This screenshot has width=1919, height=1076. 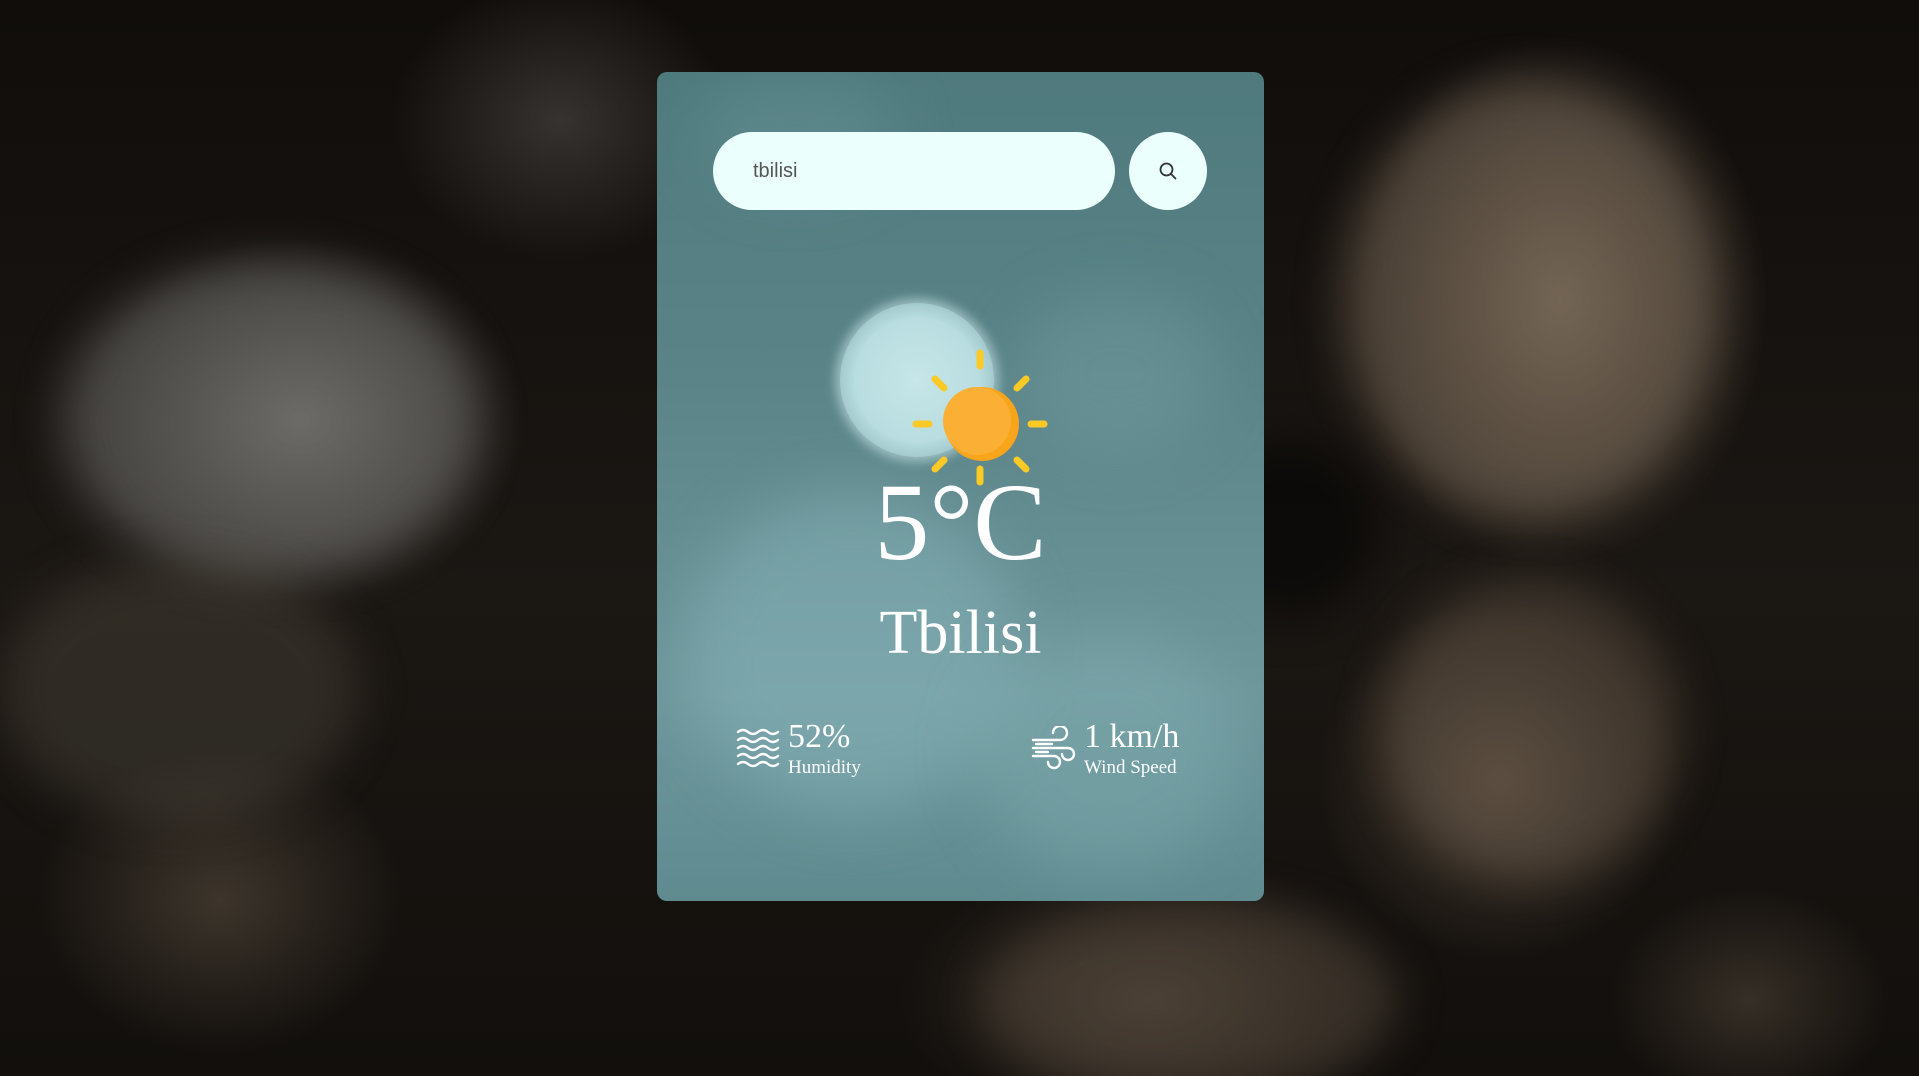 I want to click on city-name: Tbilisi, so click(x=960, y=633).